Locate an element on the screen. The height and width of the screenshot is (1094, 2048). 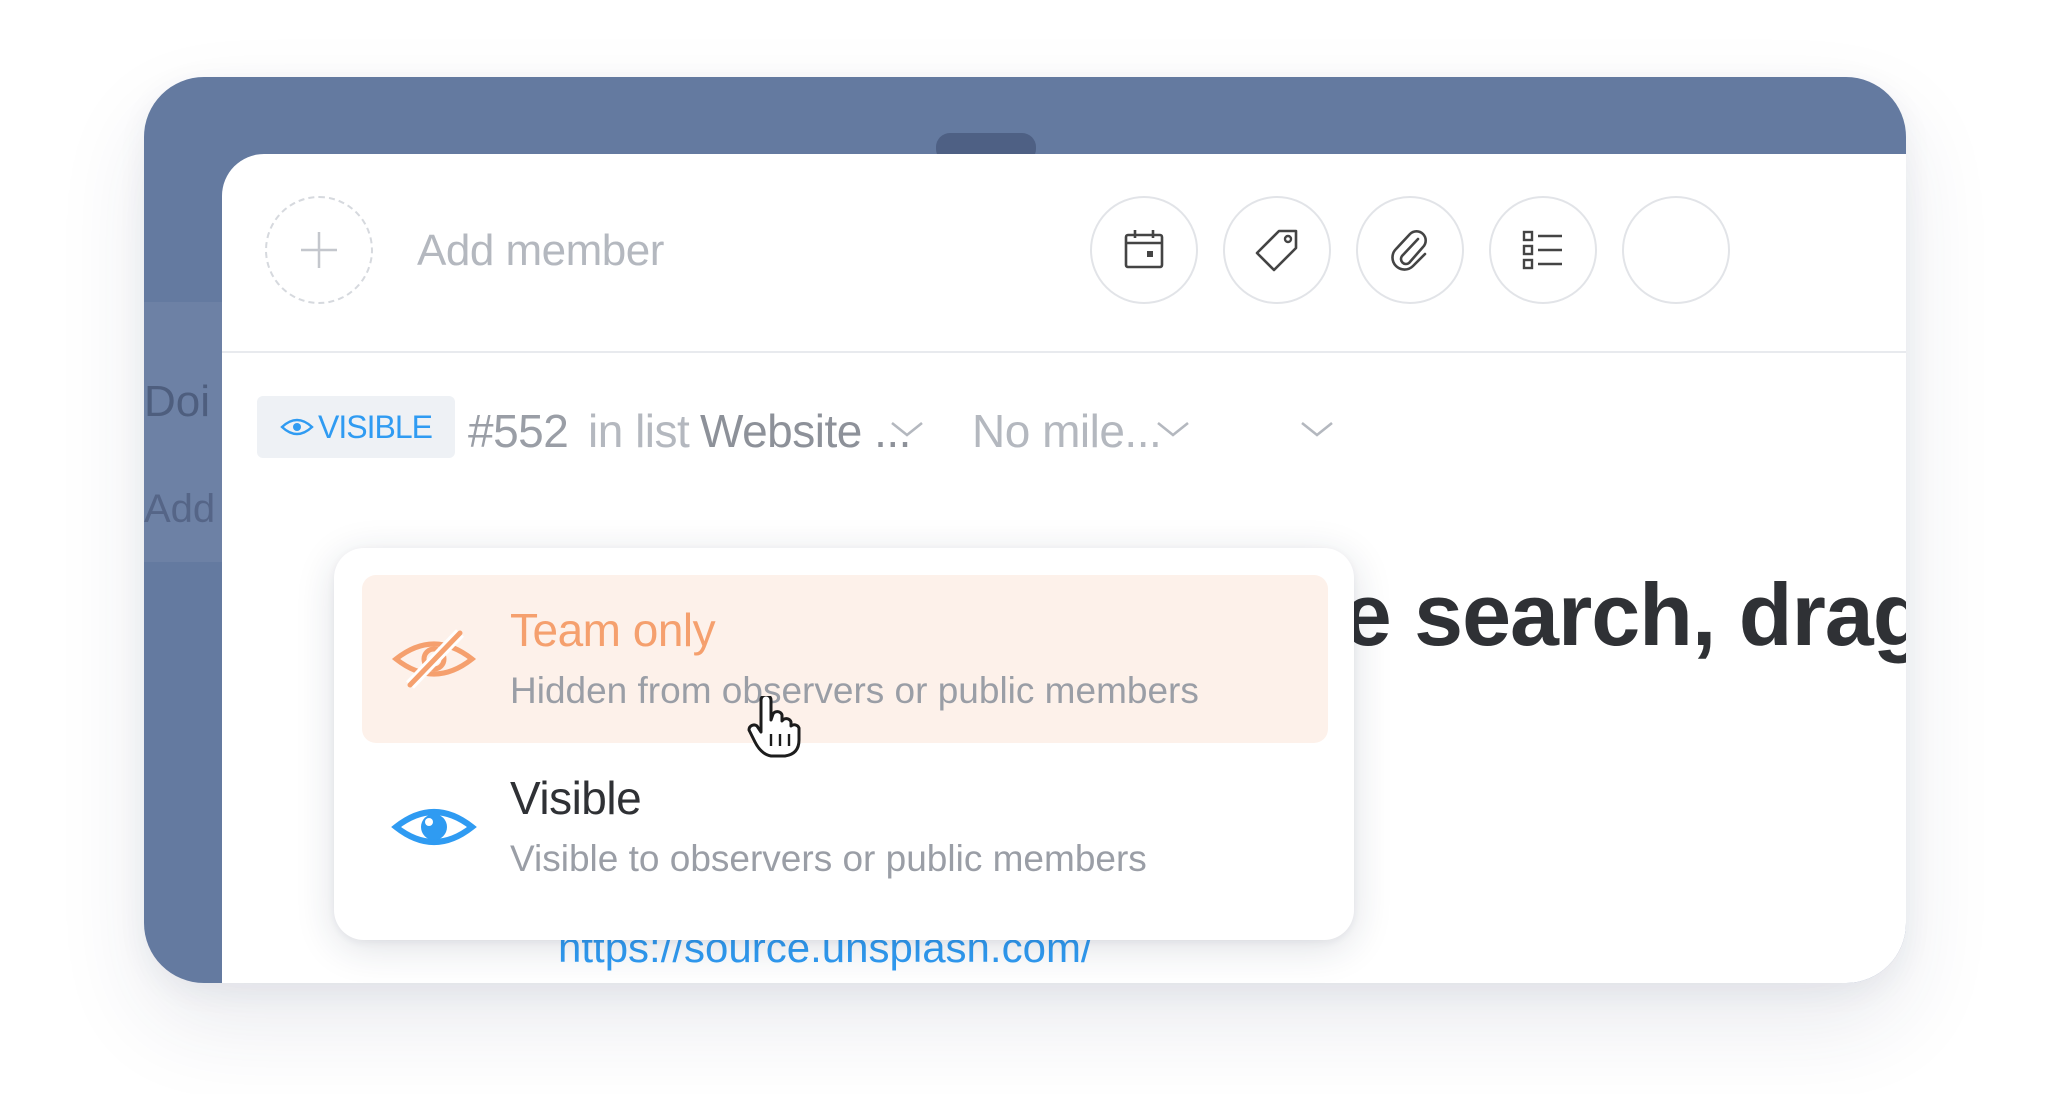
option-description: Hidden from observers or public members is located at coordinates (854, 690).